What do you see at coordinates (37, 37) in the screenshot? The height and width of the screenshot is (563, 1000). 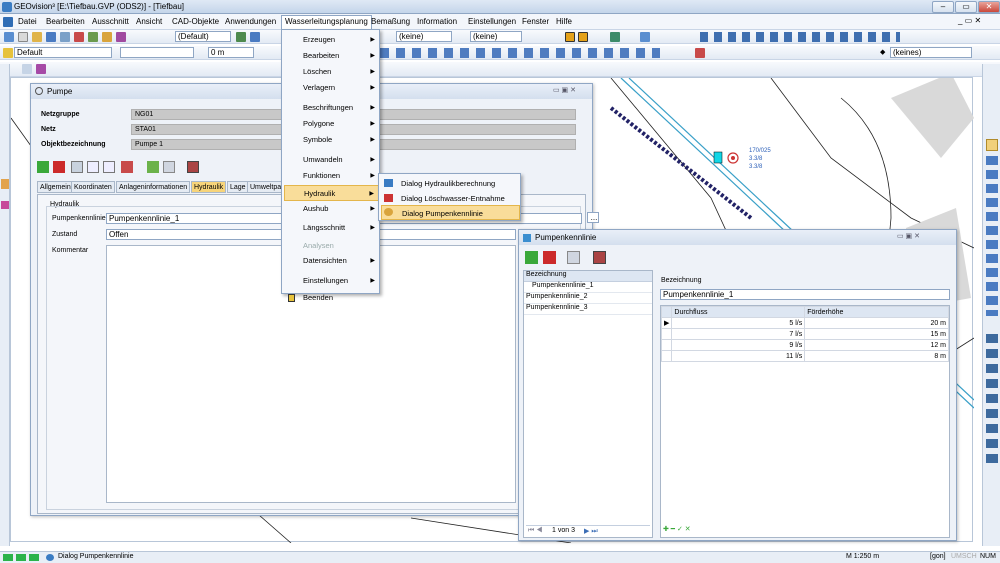 I see `open-icon` at bounding box center [37, 37].